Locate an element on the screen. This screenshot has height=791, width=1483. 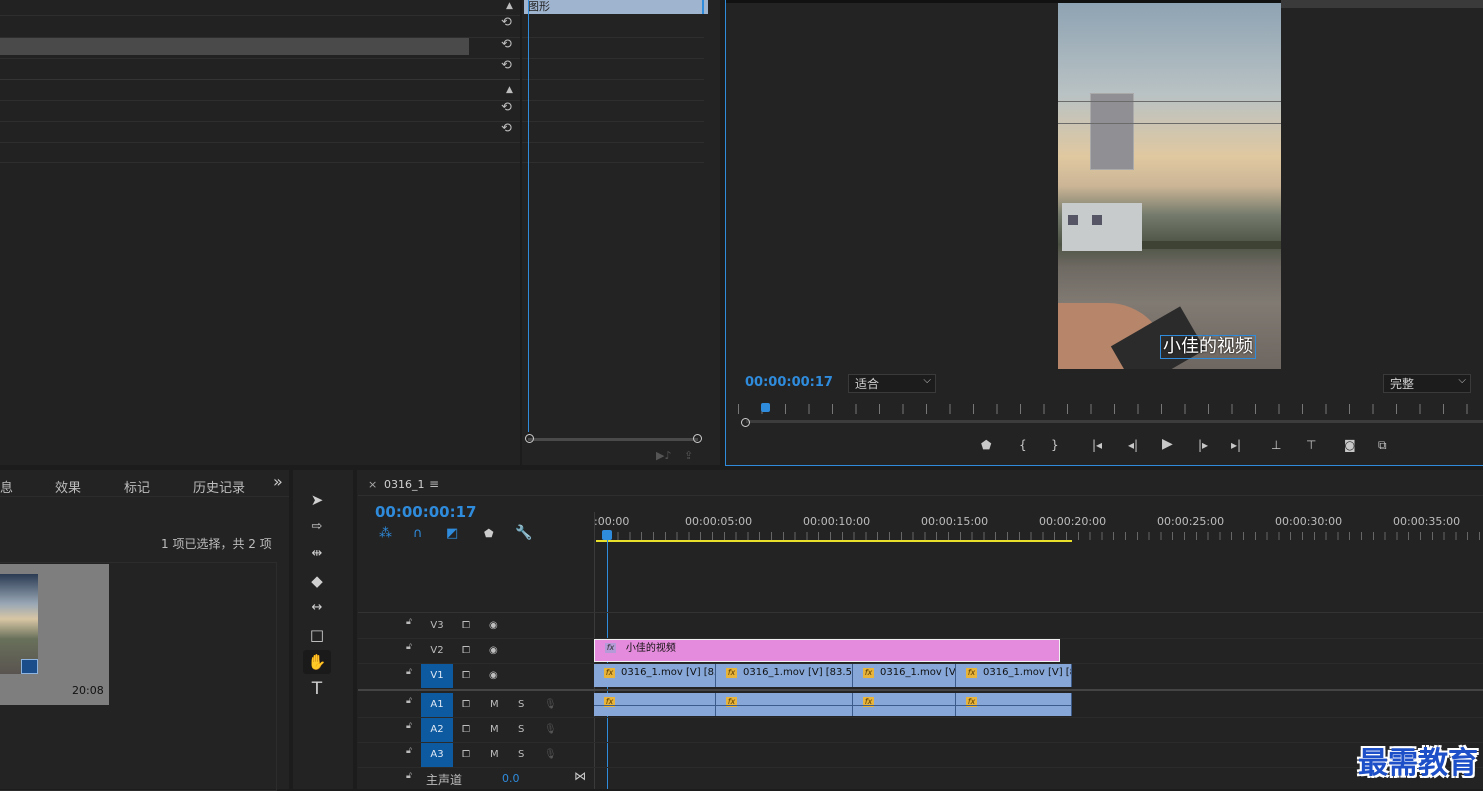
panel-overflow-icon: » is located at coordinates (278, 481).